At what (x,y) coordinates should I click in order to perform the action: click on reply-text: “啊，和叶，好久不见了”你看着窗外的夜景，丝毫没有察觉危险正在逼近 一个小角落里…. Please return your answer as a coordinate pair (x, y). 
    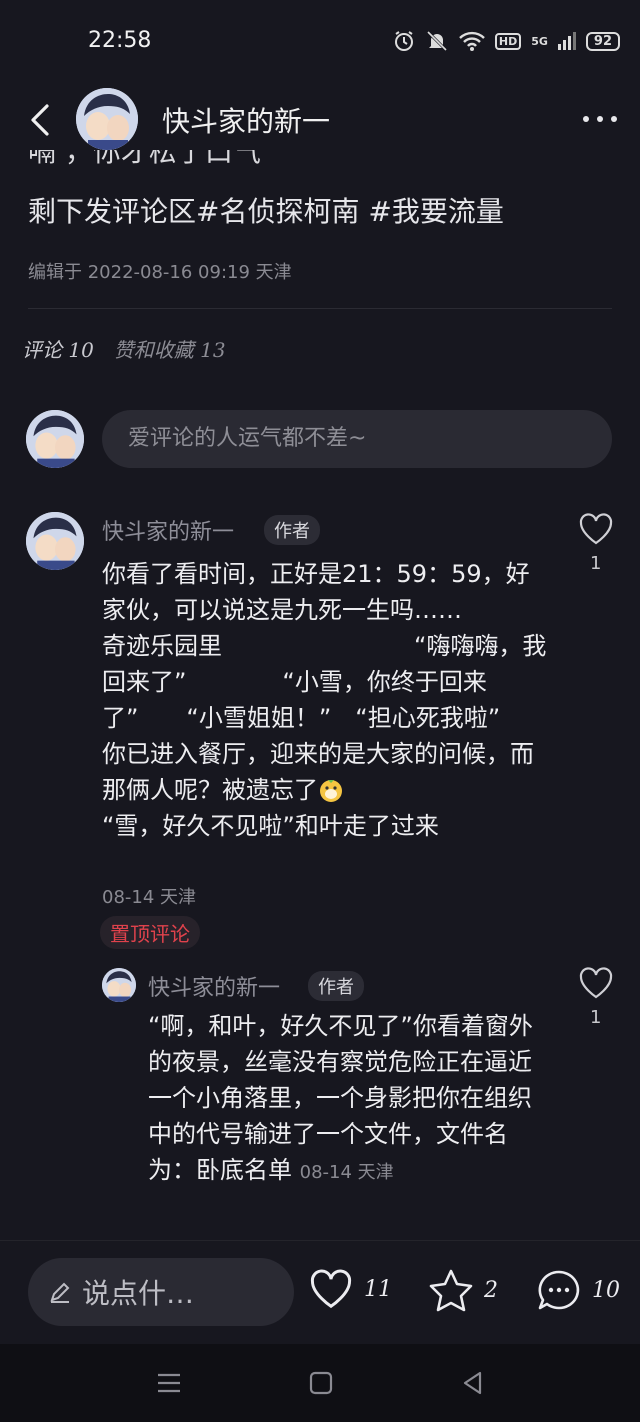
    Looking at the image, I should click on (340, 1098).